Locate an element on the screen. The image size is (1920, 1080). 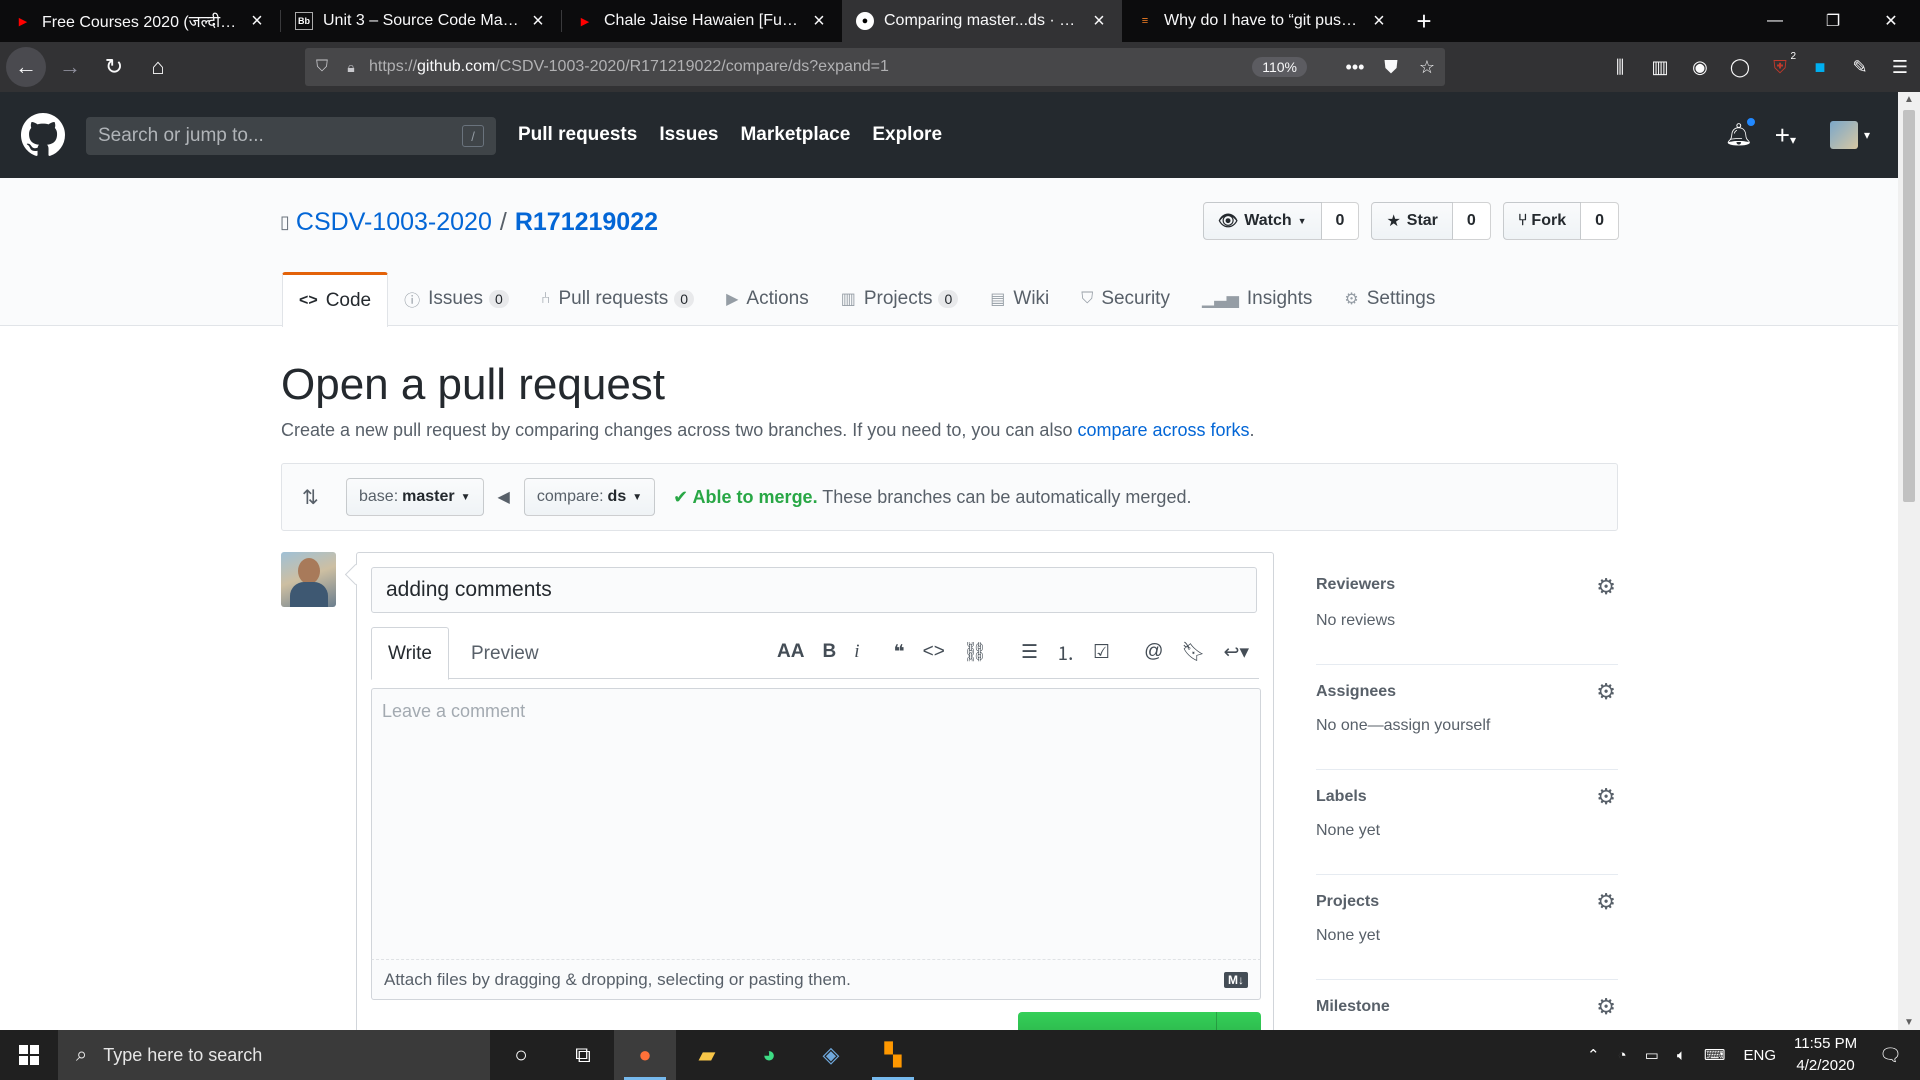
notifications-bell-icon: 🔔︎ is located at coordinates (1741, 132).